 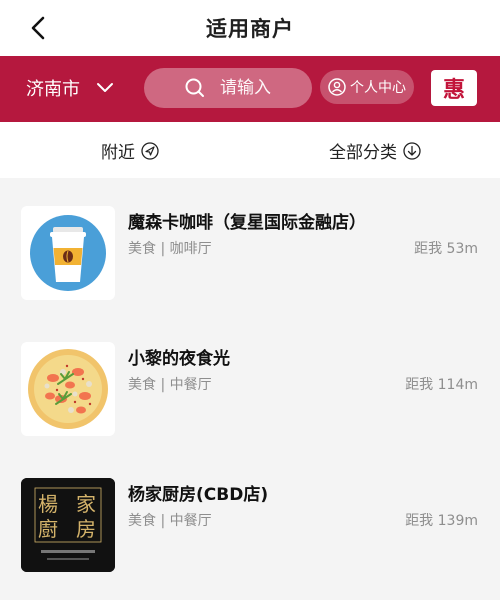 I want to click on pizza-icon, so click(x=68, y=389).